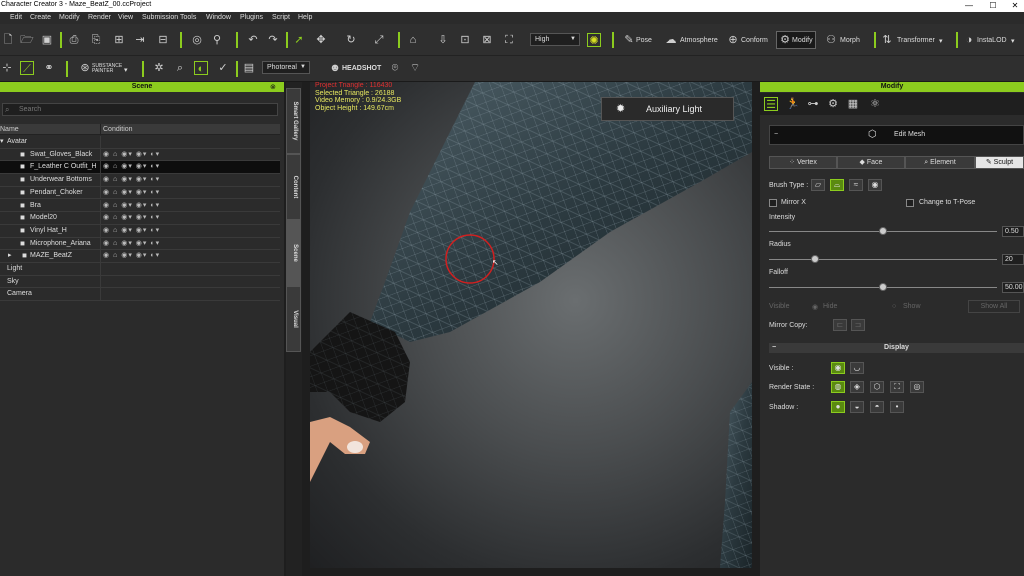 The image size is (1024, 576). Describe the element at coordinates (833, 104) in the screenshot. I see `pose-icon: ⚙` at that location.